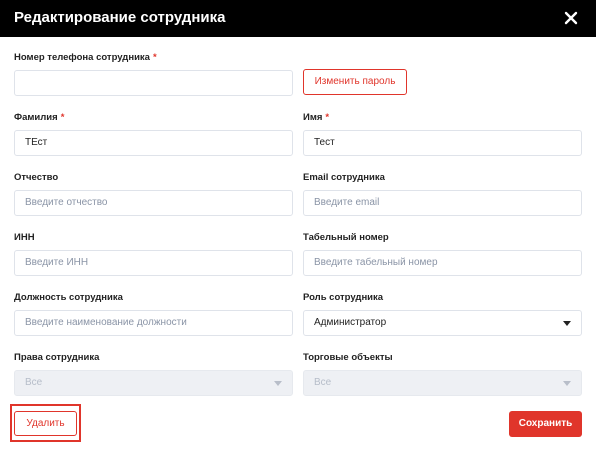  Describe the element at coordinates (442, 203) in the screenshot. I see `email-input: Введите email` at that location.